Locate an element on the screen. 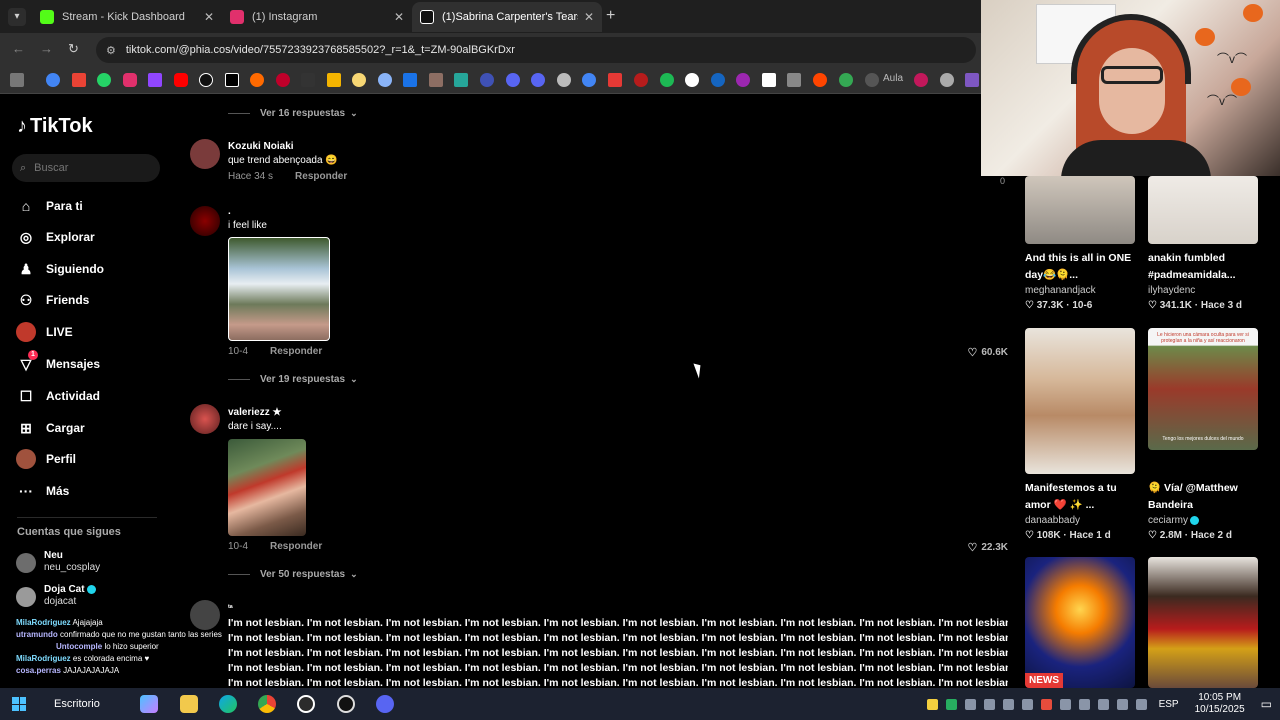 Image resolution: width=1280 pixels, height=720 pixels. comment-gif-red-hair is located at coordinates (267, 487).